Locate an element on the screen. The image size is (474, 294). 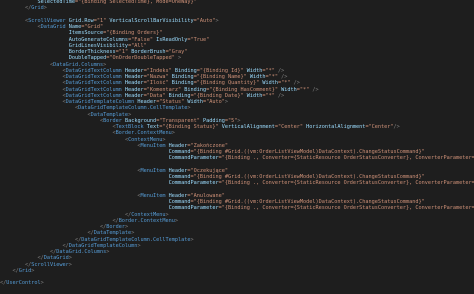
code-token: Grid is located at coordinates (37, 8).